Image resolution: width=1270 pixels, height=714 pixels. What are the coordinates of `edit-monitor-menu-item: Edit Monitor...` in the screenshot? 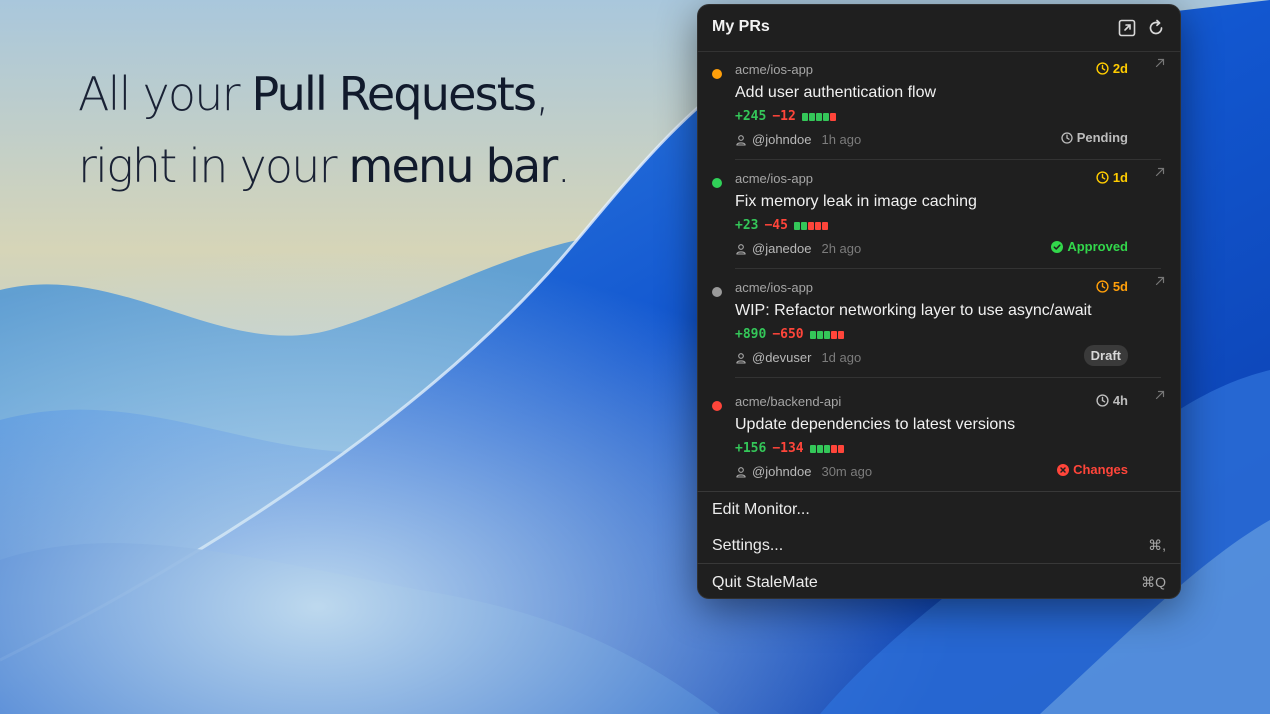 It's located at (939, 510).